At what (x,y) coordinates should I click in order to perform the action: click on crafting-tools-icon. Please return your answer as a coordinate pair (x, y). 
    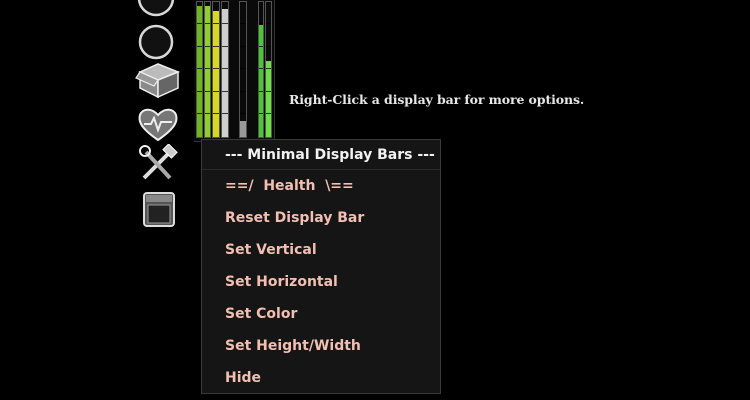
    Looking at the image, I should click on (158, 164).